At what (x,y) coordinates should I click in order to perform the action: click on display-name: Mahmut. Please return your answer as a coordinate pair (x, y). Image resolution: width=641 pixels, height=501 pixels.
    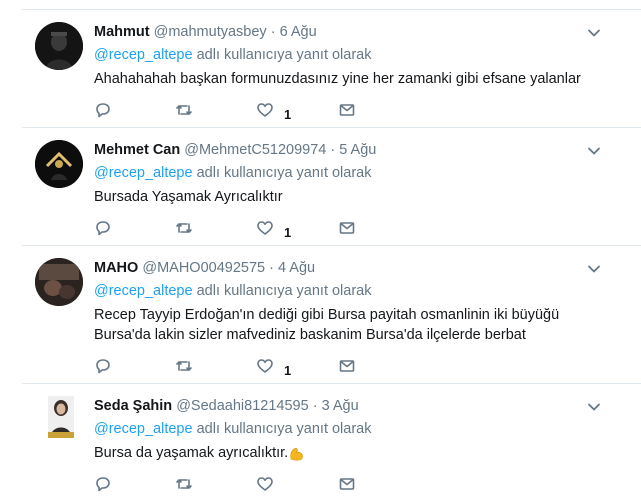
    Looking at the image, I should click on (122, 32).